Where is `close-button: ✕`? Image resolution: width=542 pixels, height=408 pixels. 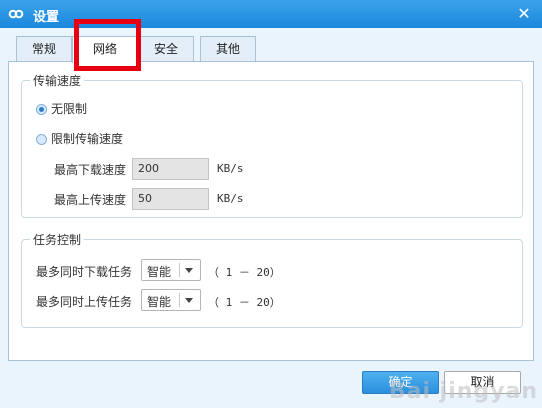
close-button: ✕ is located at coordinates (524, 14).